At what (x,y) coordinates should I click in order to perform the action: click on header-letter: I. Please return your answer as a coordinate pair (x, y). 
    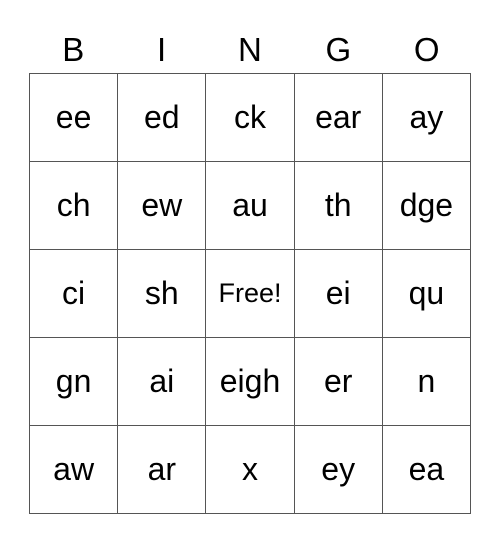
    Looking at the image, I should click on (162, 49).